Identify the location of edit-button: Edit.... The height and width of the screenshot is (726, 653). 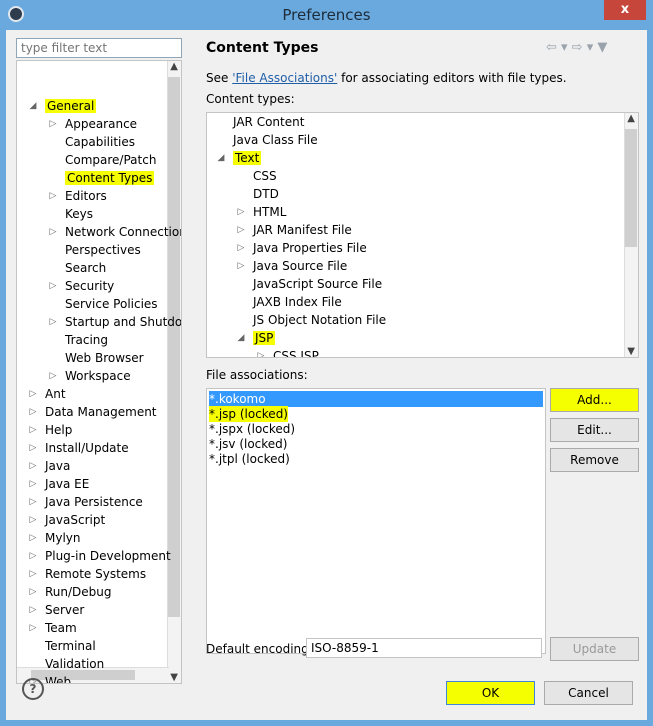
(594, 430).